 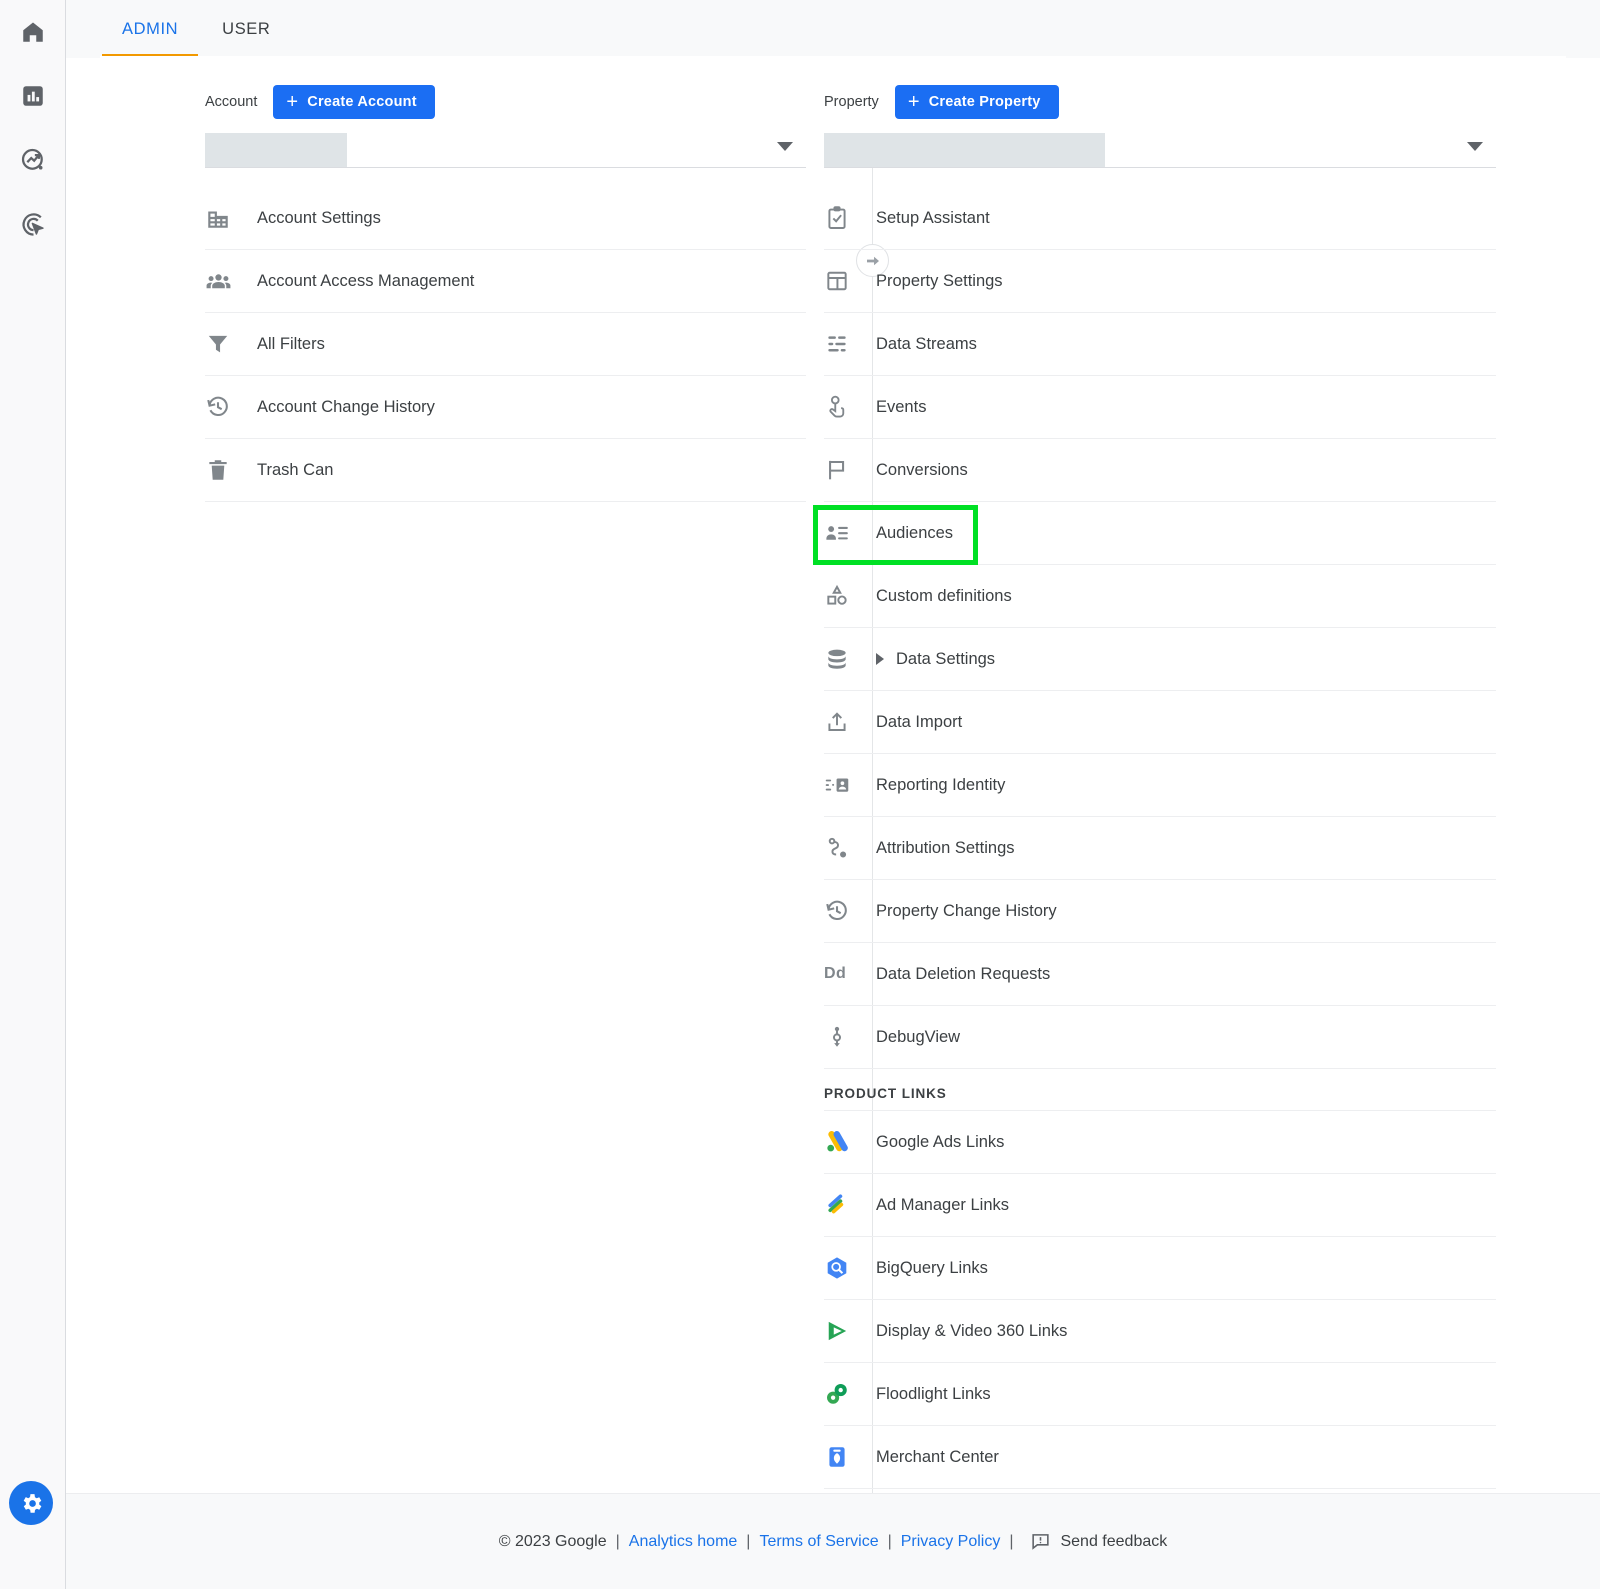 I want to click on property-menu-item-label: Conversions, so click(x=922, y=469).